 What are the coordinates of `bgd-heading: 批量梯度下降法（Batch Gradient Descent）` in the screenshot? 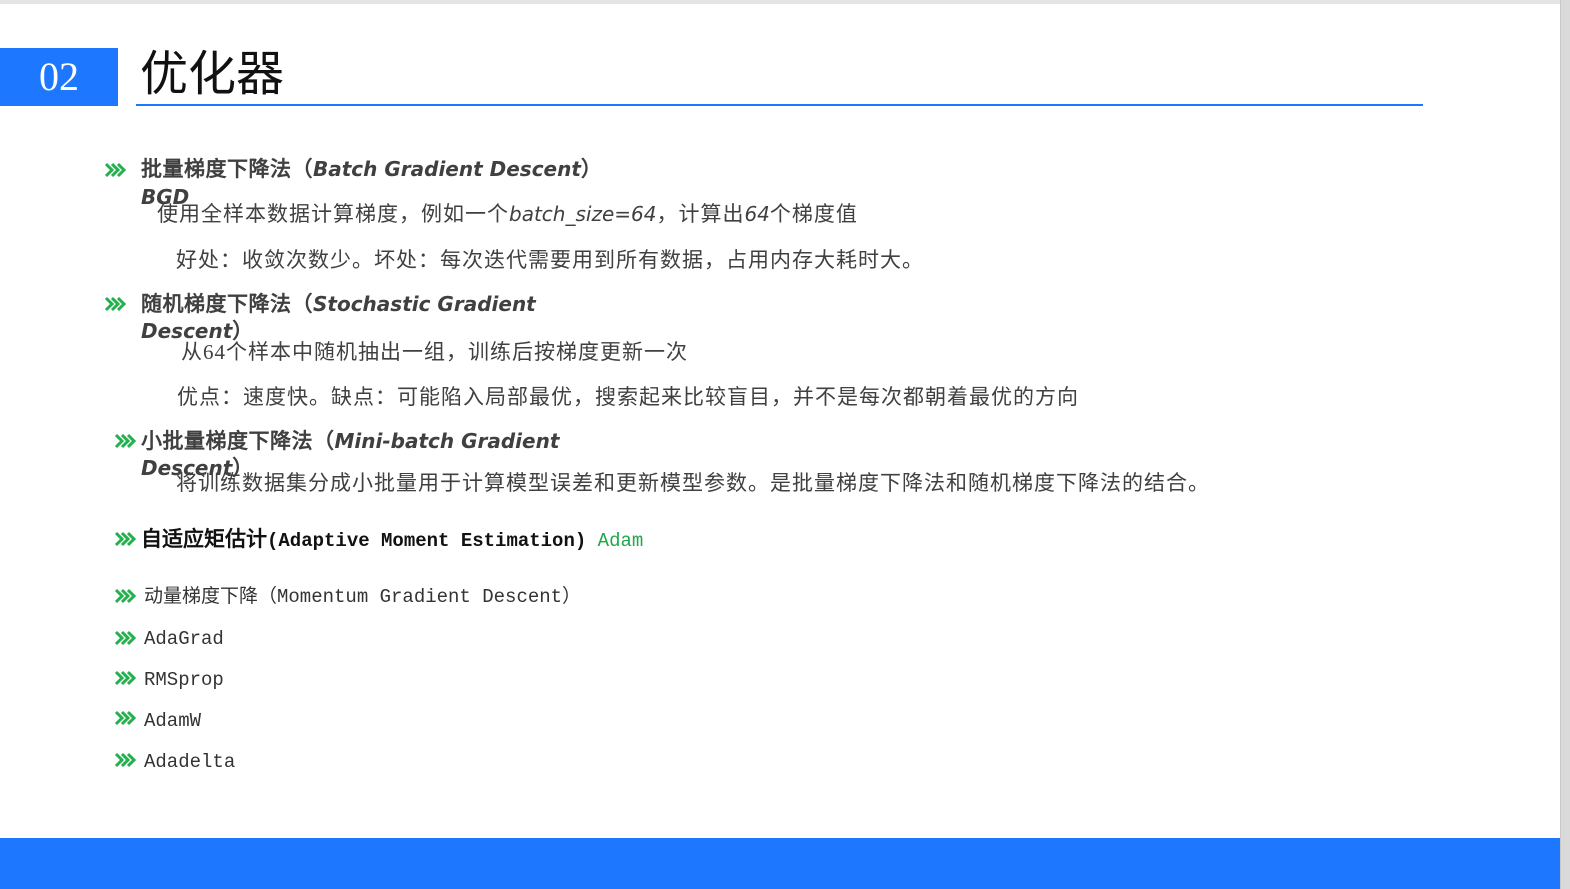 It's located at (371, 169).